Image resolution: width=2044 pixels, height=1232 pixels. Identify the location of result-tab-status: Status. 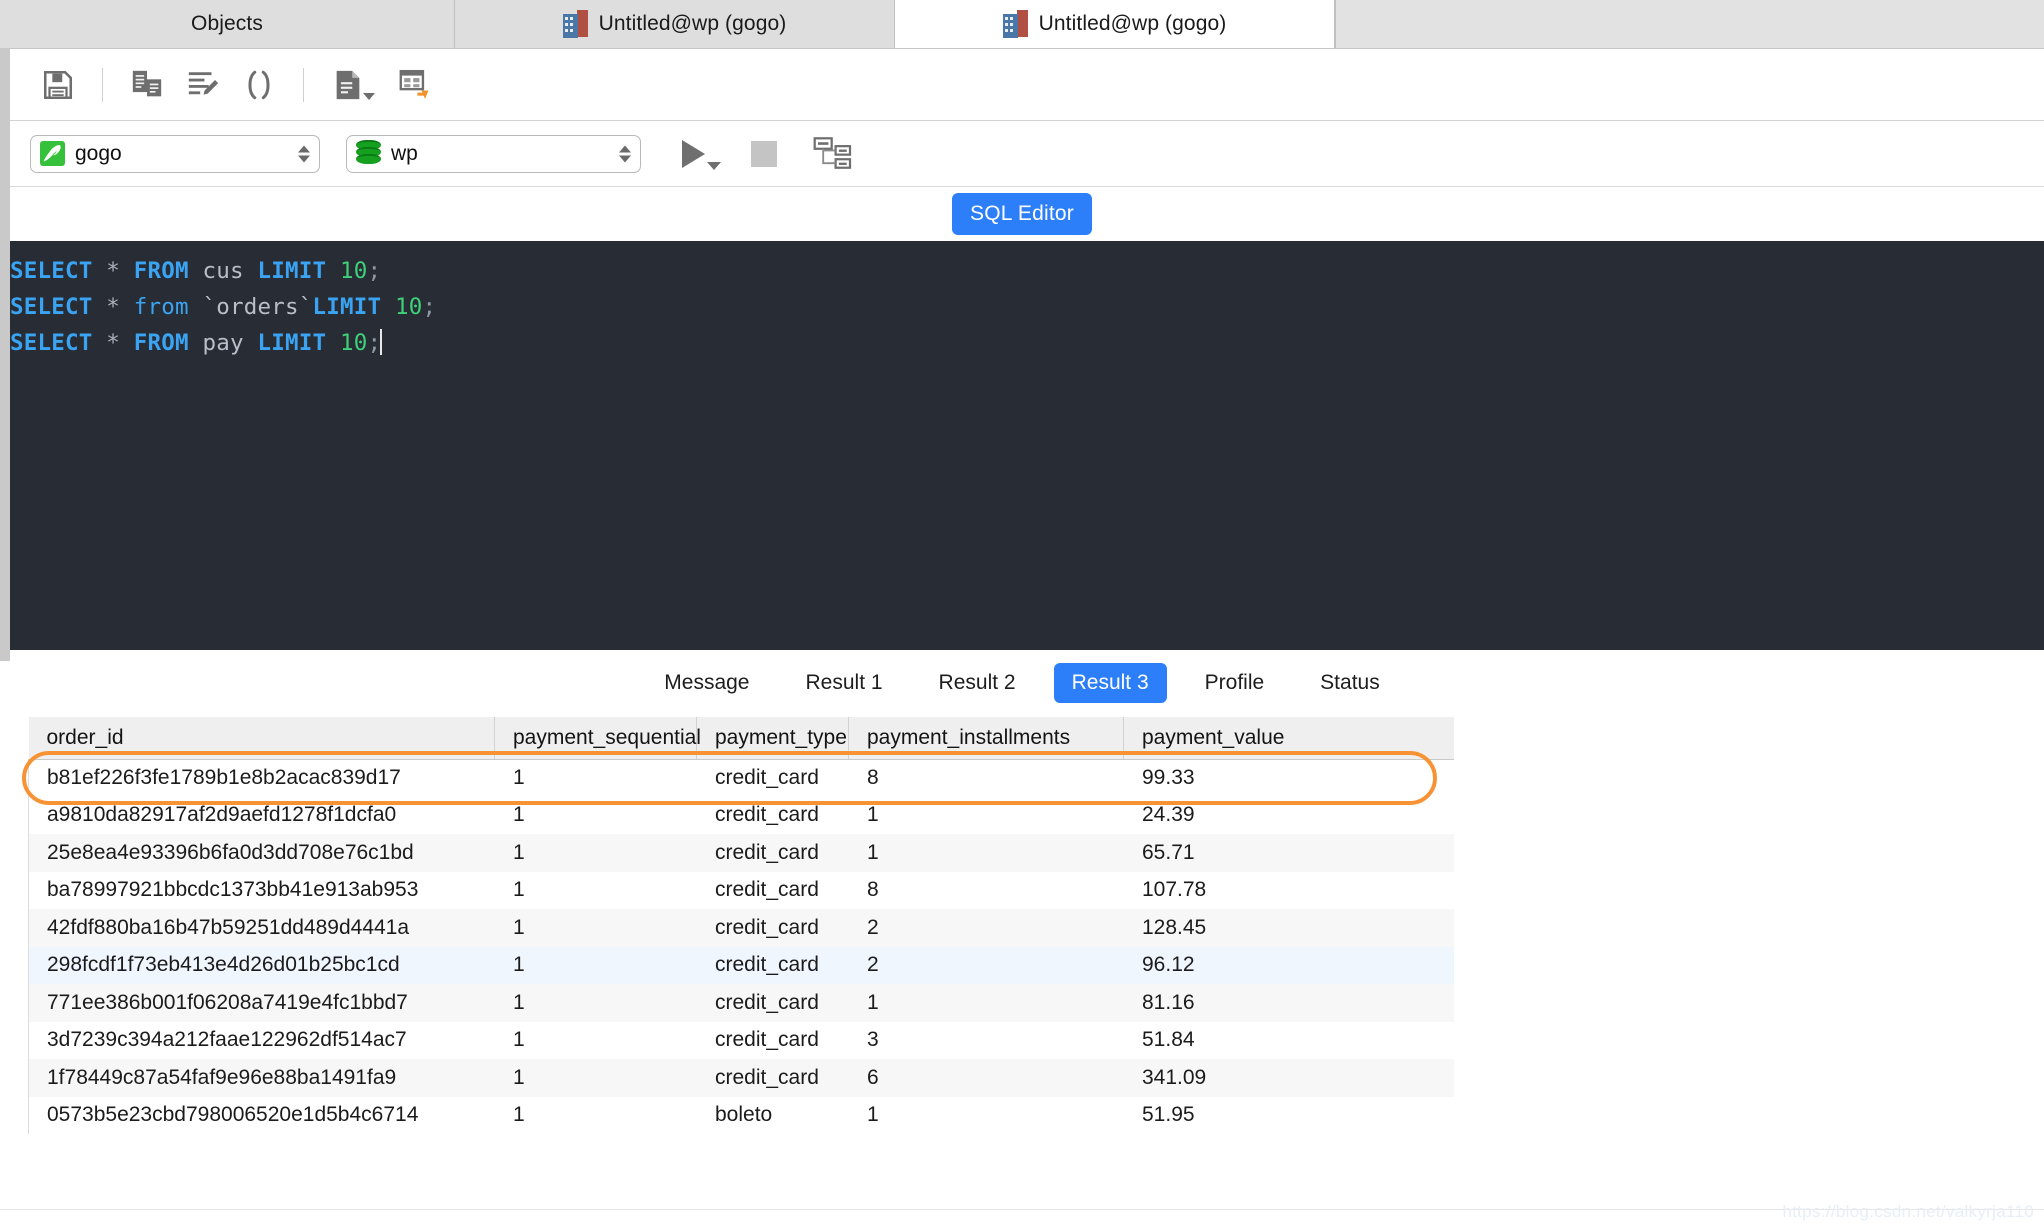
(1350, 683).